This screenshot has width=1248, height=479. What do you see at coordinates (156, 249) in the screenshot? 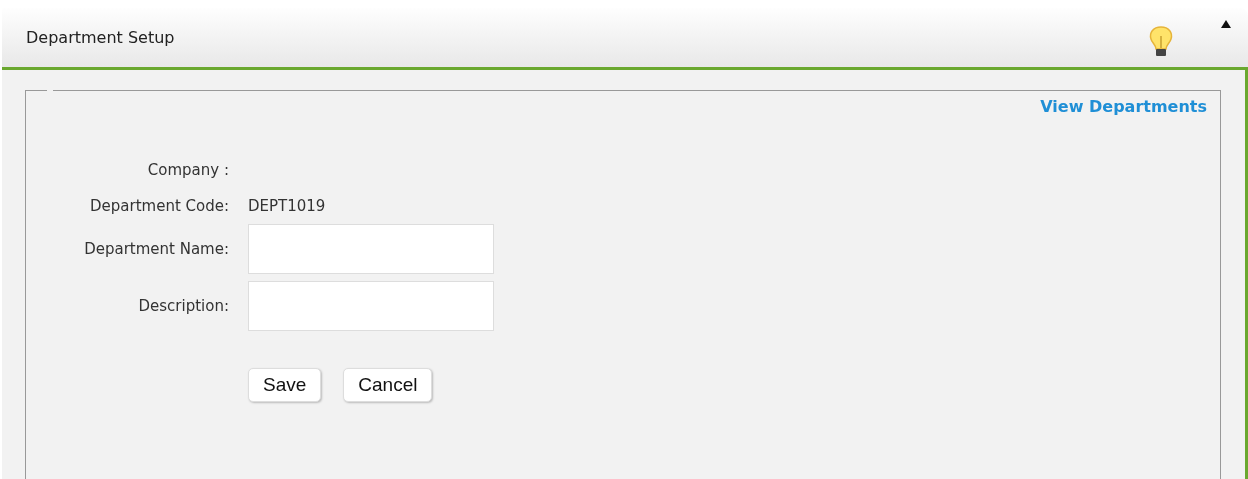
I see `field-label: Department Name:` at bounding box center [156, 249].